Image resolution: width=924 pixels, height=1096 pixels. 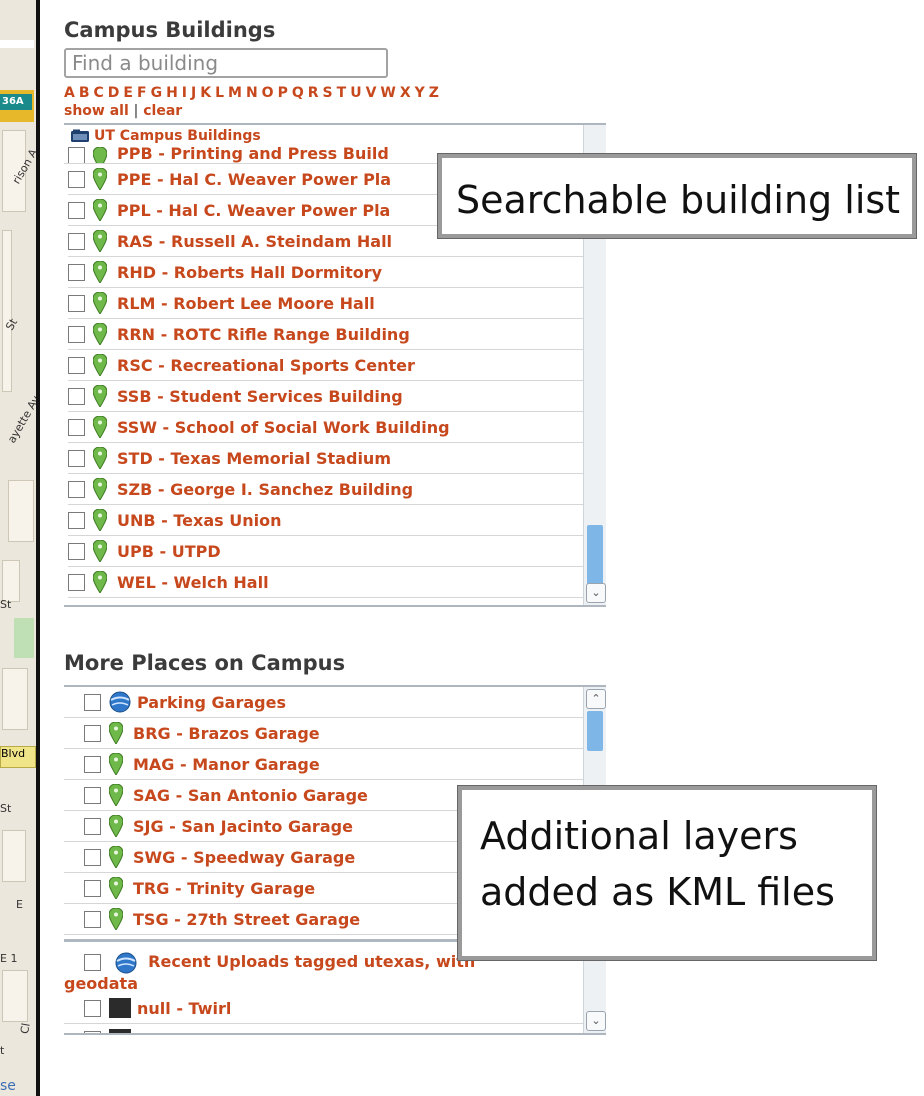 I want to click on building-item: STD - Texas Memorial Stadium, so click(x=337, y=458).